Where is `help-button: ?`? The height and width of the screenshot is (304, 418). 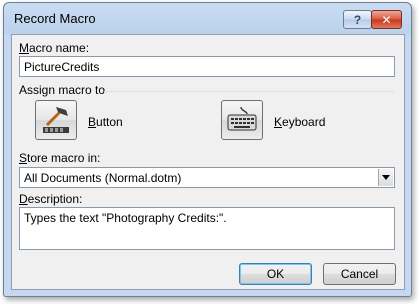 help-button: ? is located at coordinates (357, 19).